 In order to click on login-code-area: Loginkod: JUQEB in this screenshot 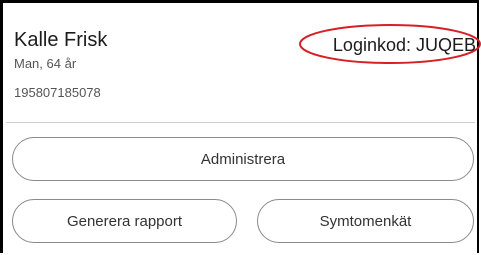, I will do `click(389, 44)`.